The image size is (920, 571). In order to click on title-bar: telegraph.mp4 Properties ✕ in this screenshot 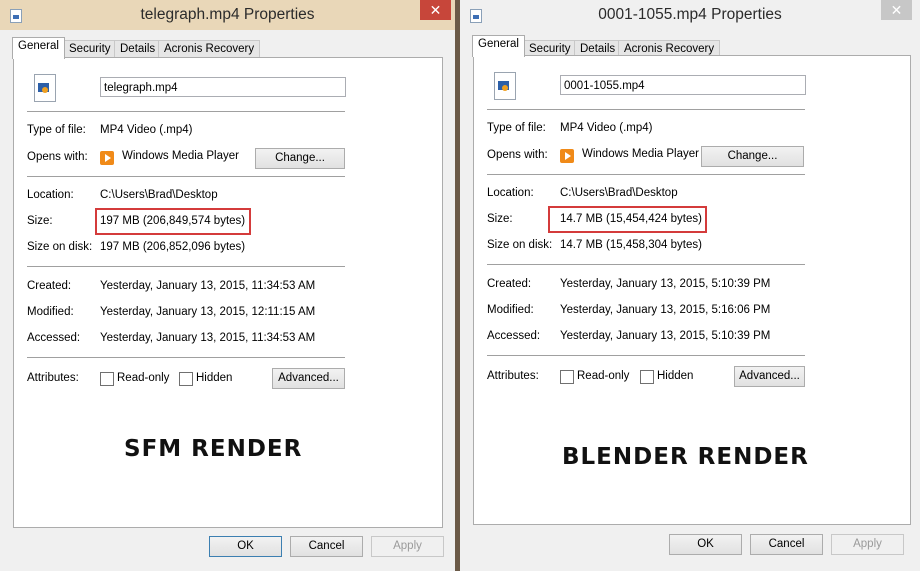, I will do `click(227, 15)`.